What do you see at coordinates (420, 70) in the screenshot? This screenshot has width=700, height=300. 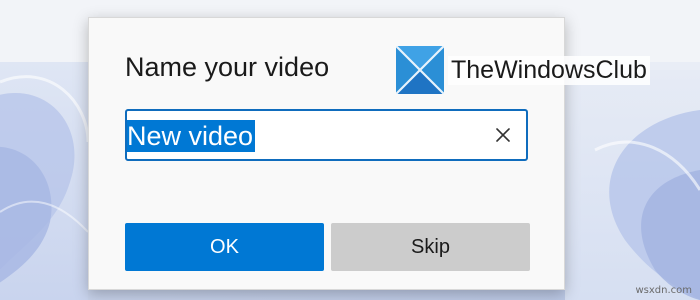 I see `twc-logo-icon` at bounding box center [420, 70].